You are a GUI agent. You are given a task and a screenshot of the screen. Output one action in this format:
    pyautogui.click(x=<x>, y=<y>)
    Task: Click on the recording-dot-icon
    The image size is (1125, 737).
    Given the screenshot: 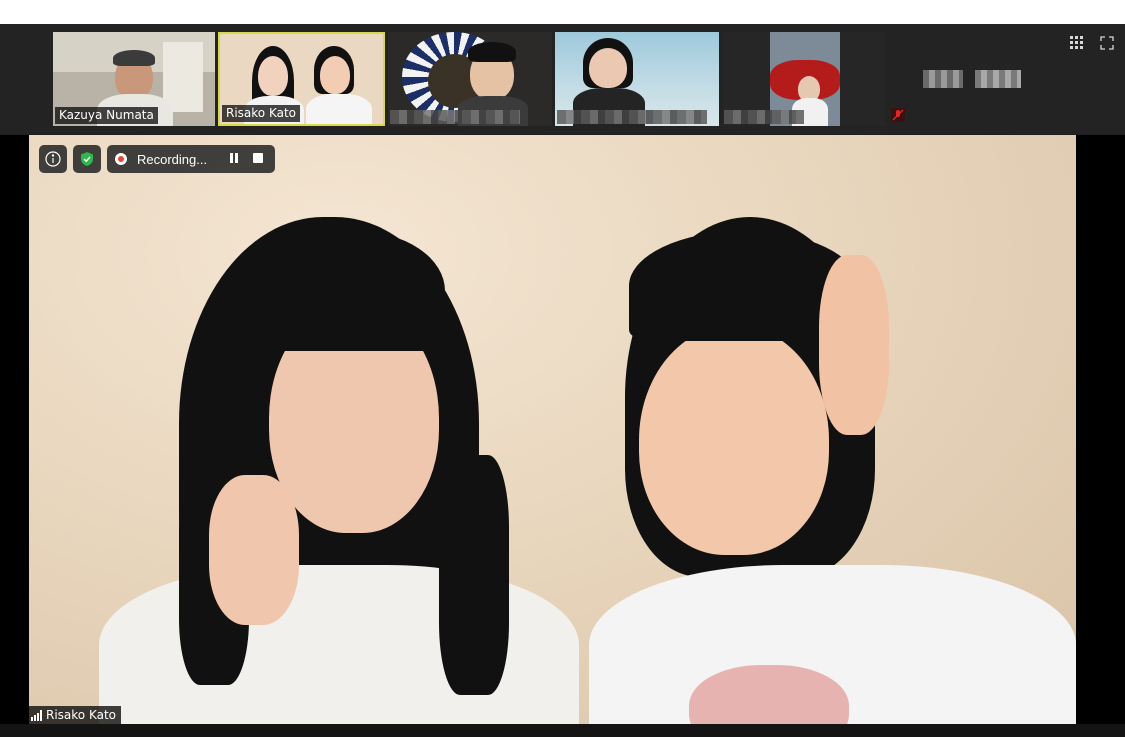 What is the action you would take?
    pyautogui.click(x=121, y=159)
    